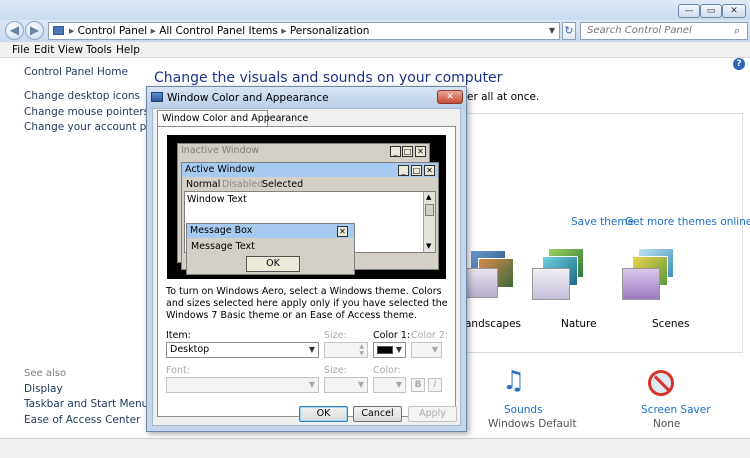  I want to click on message-box-title: Message Box, so click(270, 231).